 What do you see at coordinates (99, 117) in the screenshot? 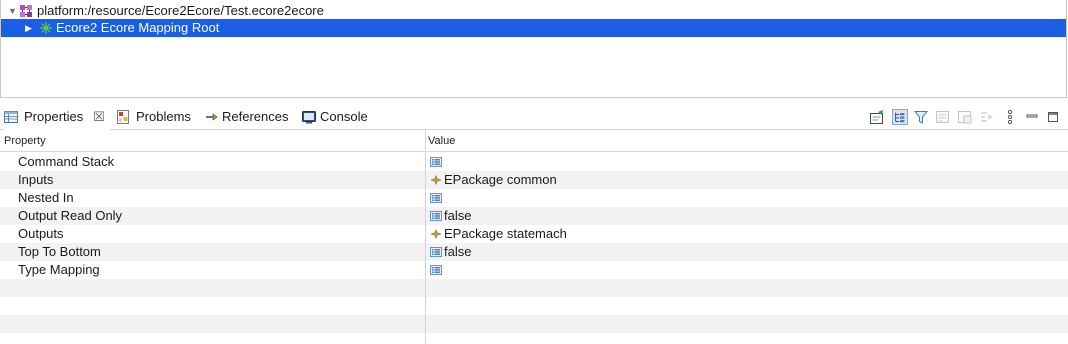
I see `close-icon: ☒` at bounding box center [99, 117].